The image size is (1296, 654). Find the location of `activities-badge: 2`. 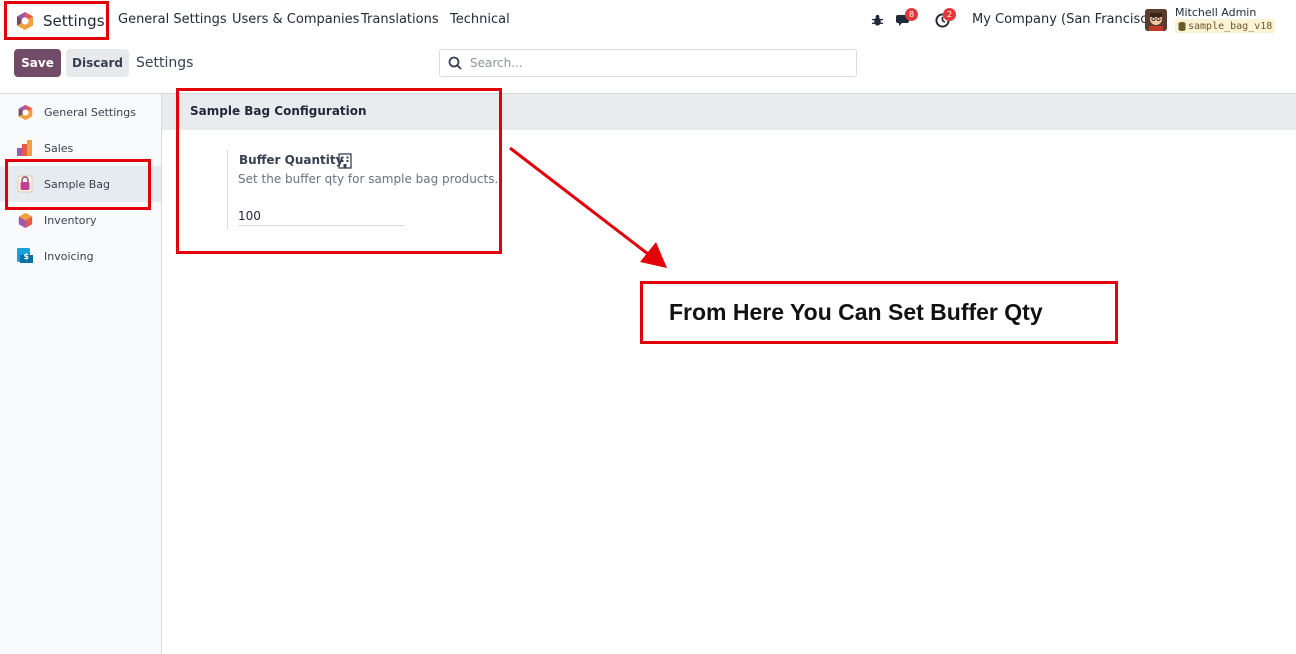

activities-badge: 2 is located at coordinates (949, 14).